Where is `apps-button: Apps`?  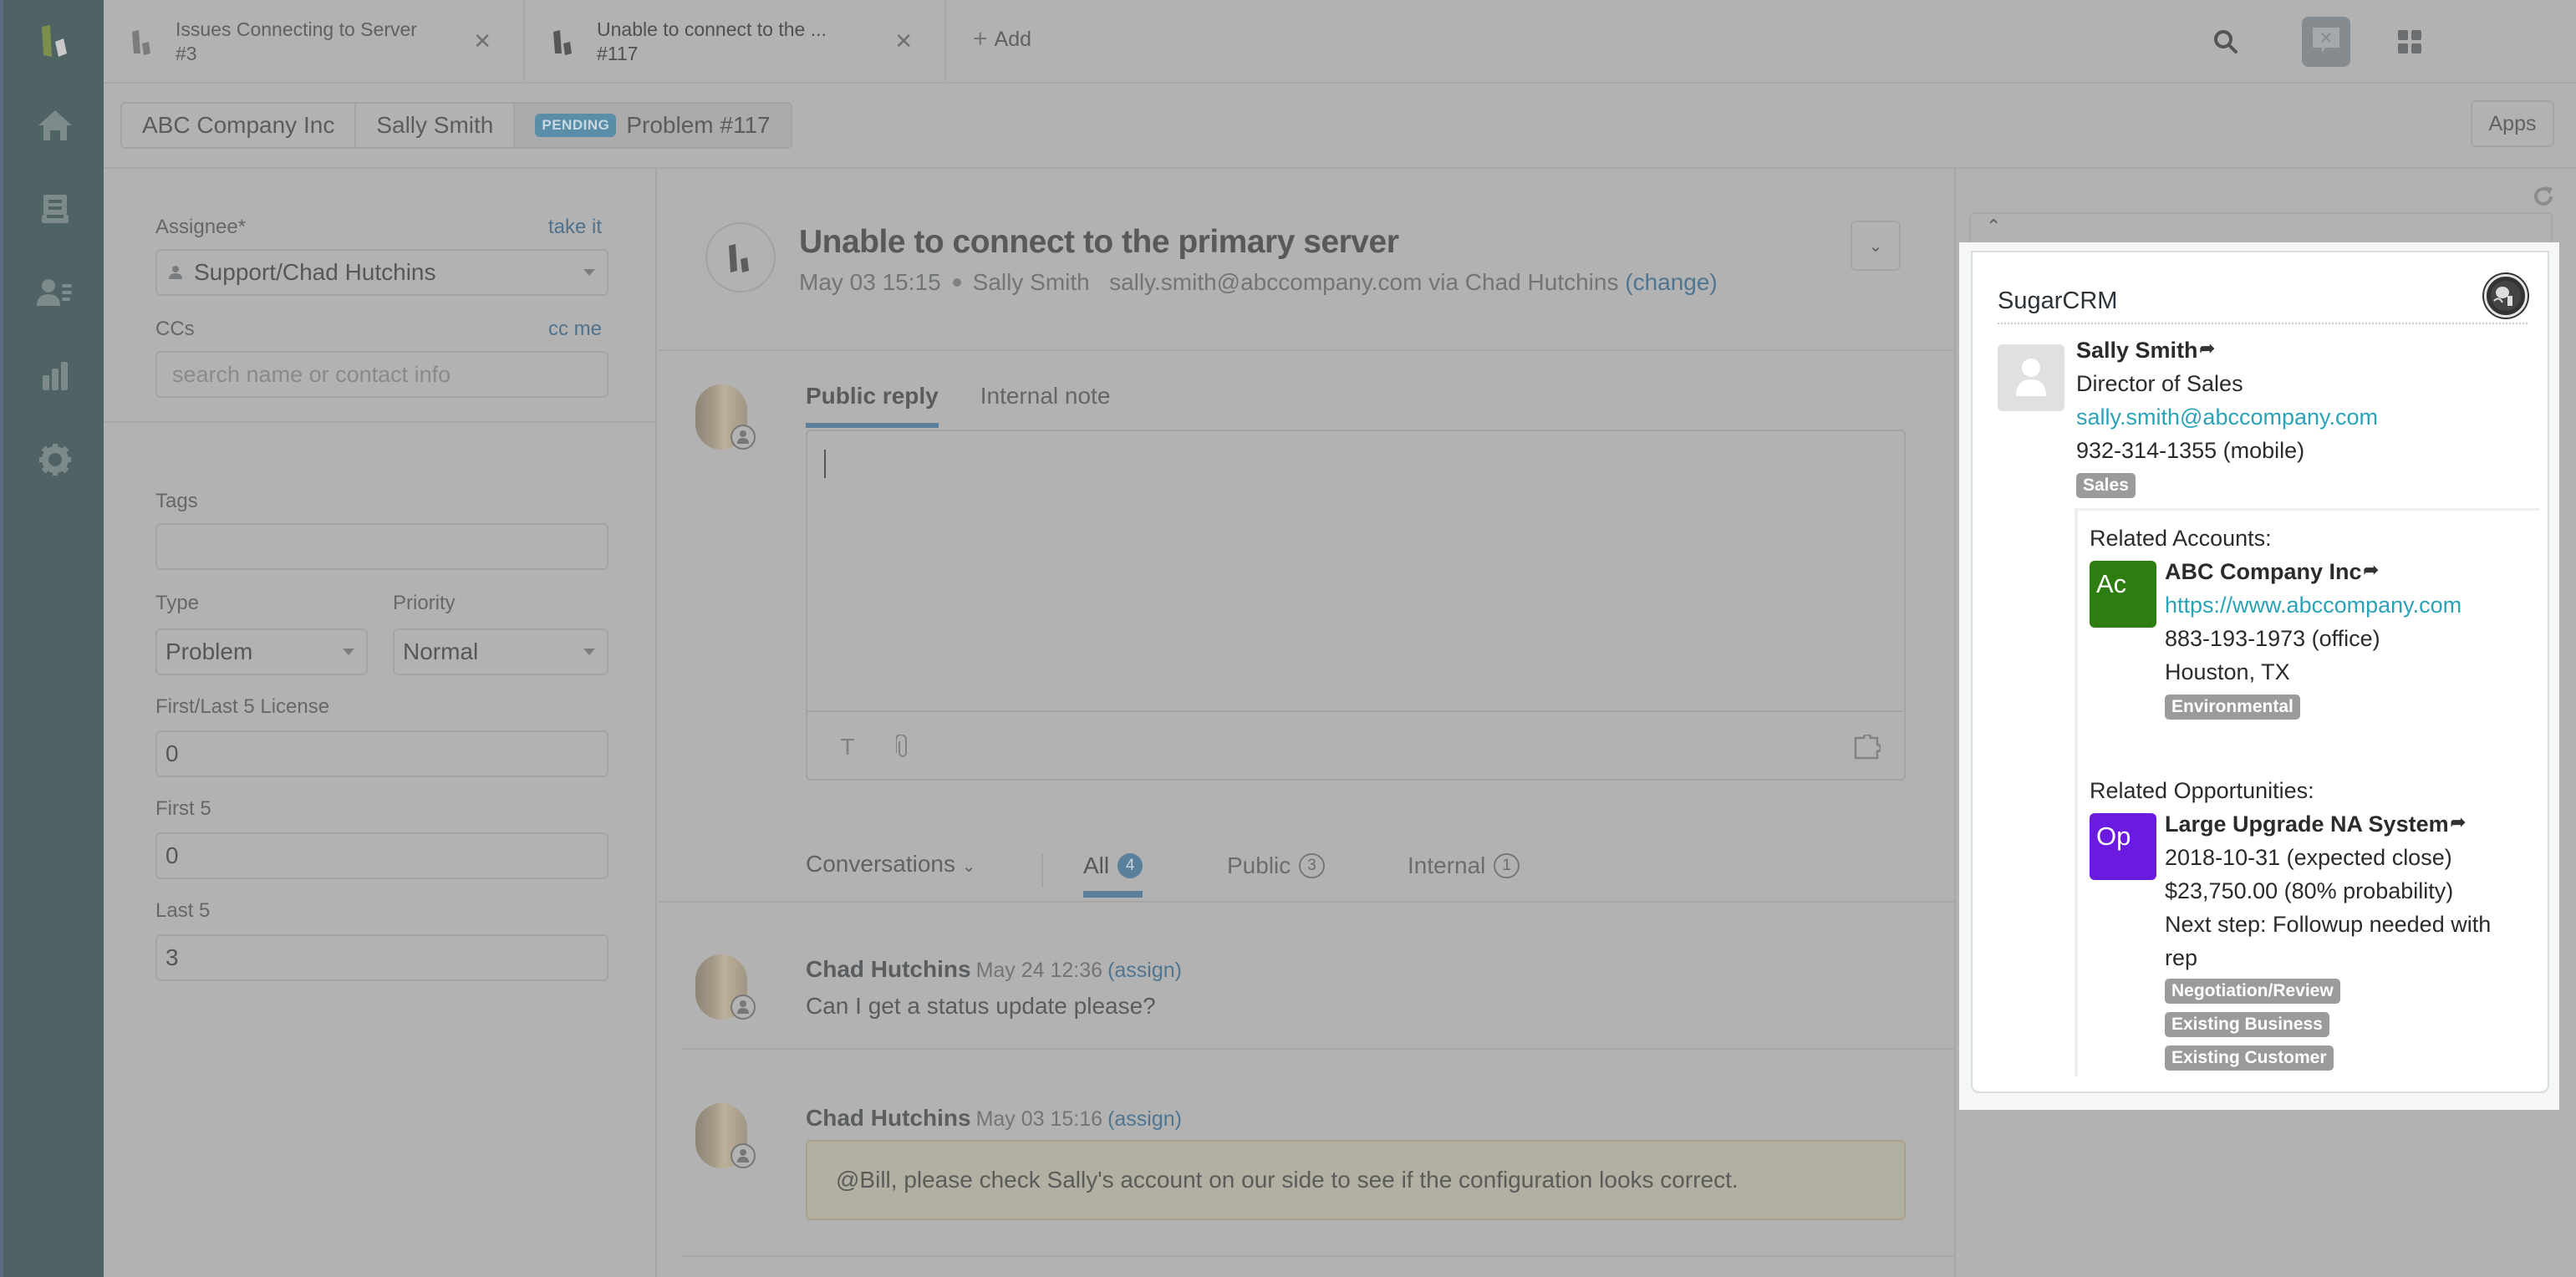
apps-button: Apps is located at coordinates (2512, 123).